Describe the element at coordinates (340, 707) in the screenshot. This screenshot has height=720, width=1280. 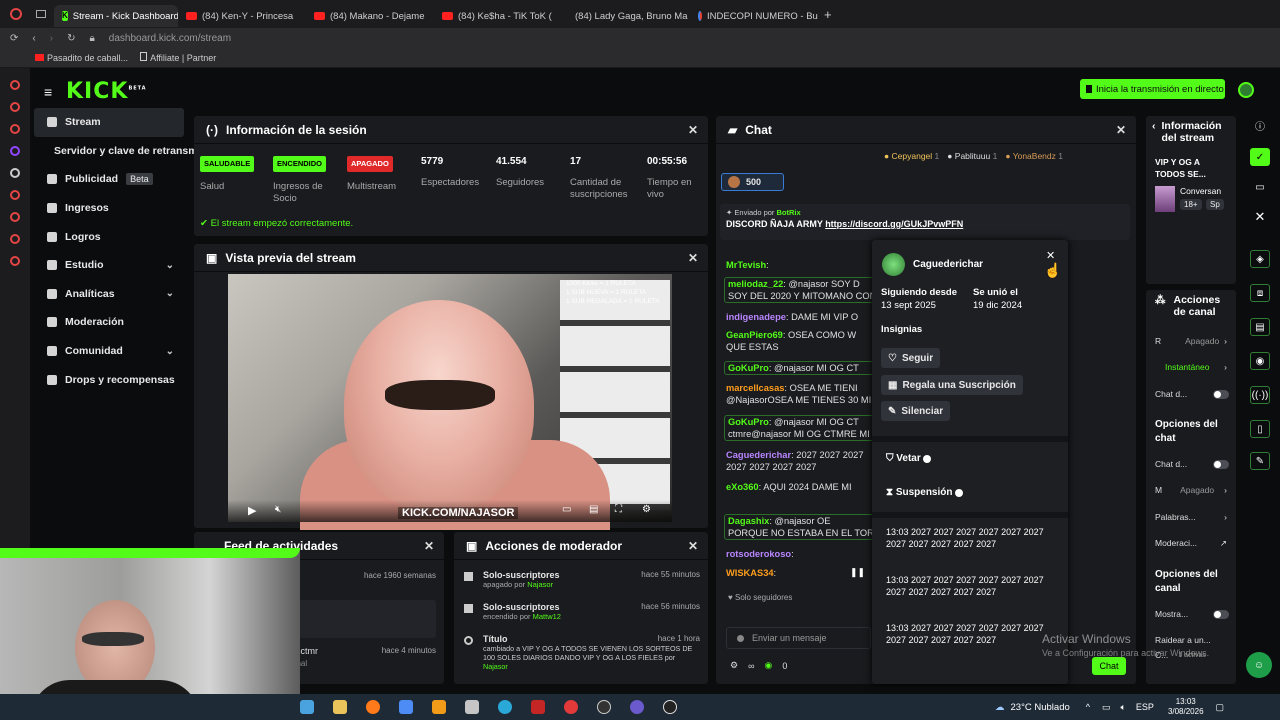
I see `file-explorer-icon` at that location.